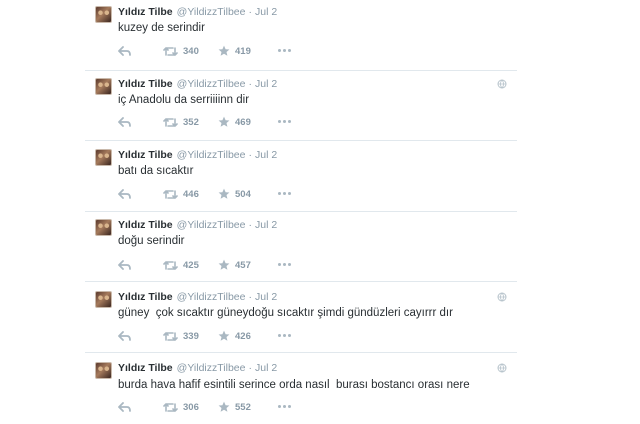 This screenshot has width=640, height=424. I want to click on favorite-count: 457, so click(243, 265).